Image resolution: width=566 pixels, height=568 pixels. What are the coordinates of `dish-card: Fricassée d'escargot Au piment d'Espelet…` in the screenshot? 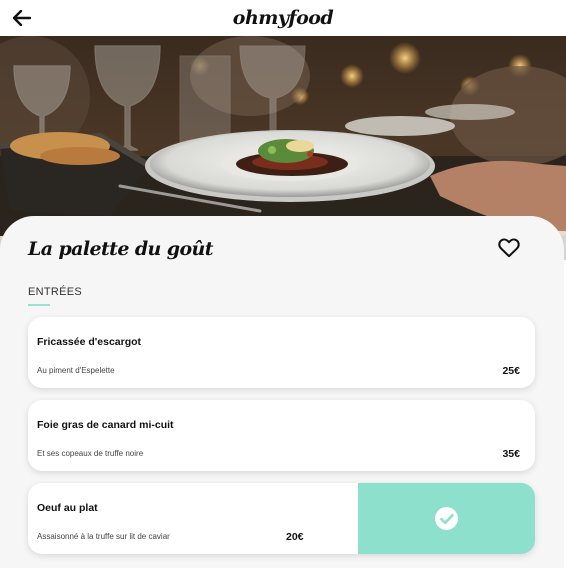 It's located at (281, 352).